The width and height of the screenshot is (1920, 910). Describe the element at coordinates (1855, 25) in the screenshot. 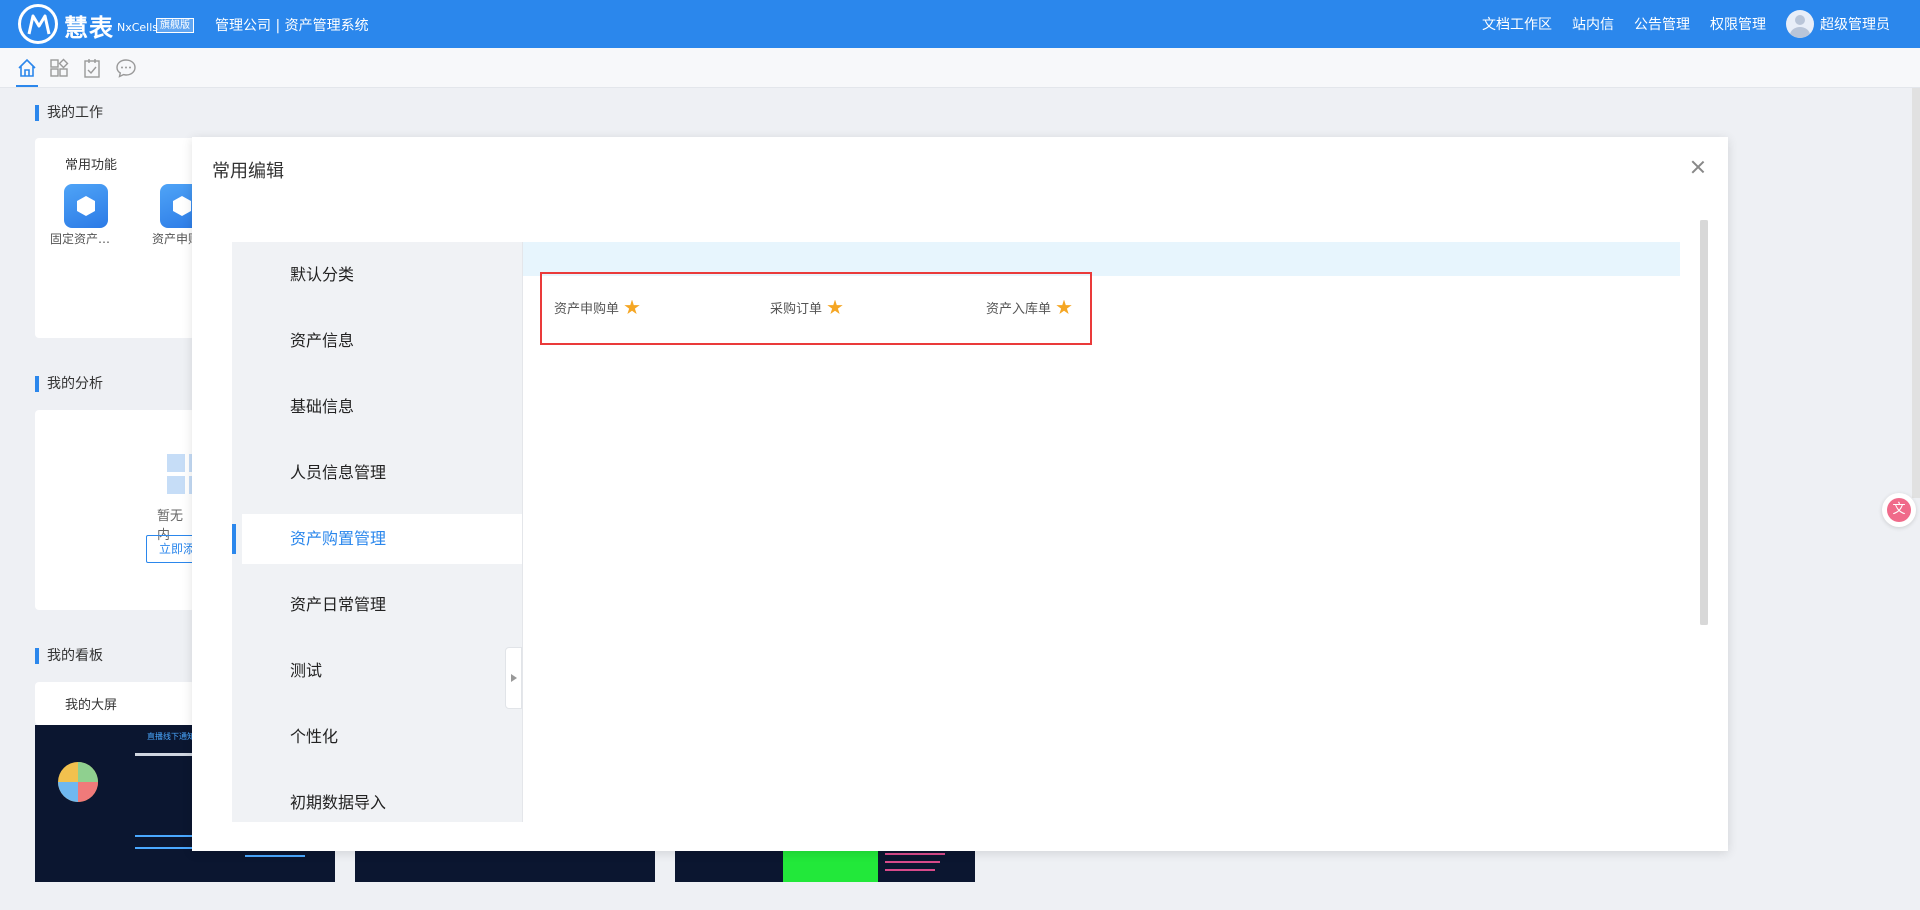

I see `user-name: 超级管理员` at that location.